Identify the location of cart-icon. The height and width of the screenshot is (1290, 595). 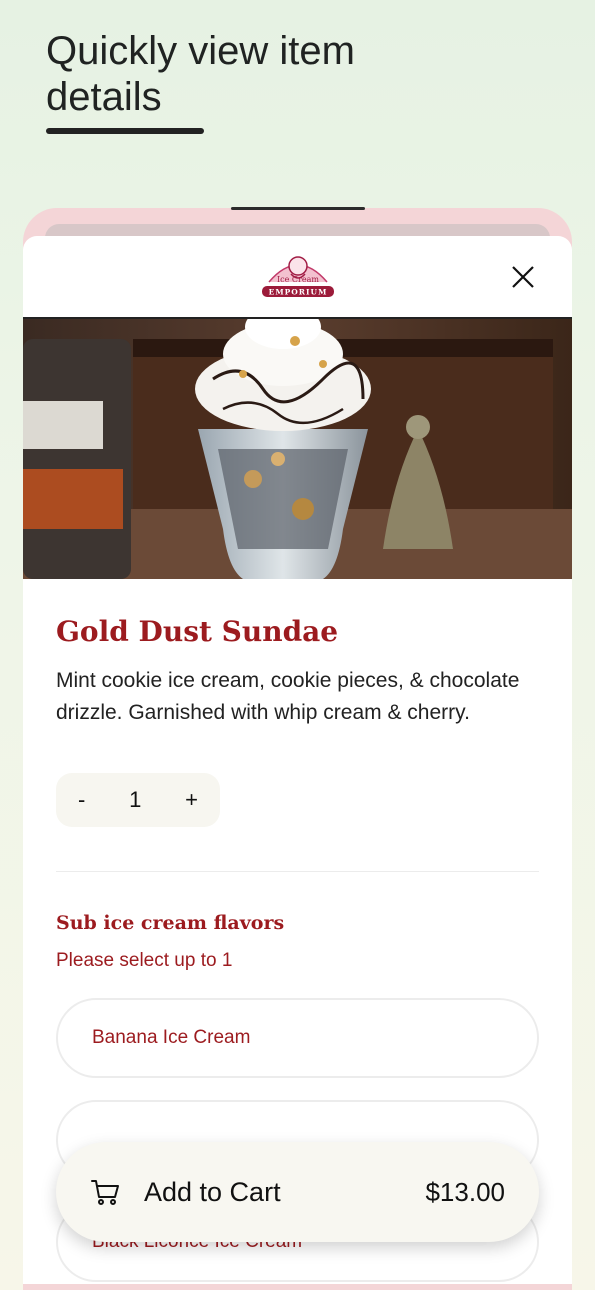
(105, 1192).